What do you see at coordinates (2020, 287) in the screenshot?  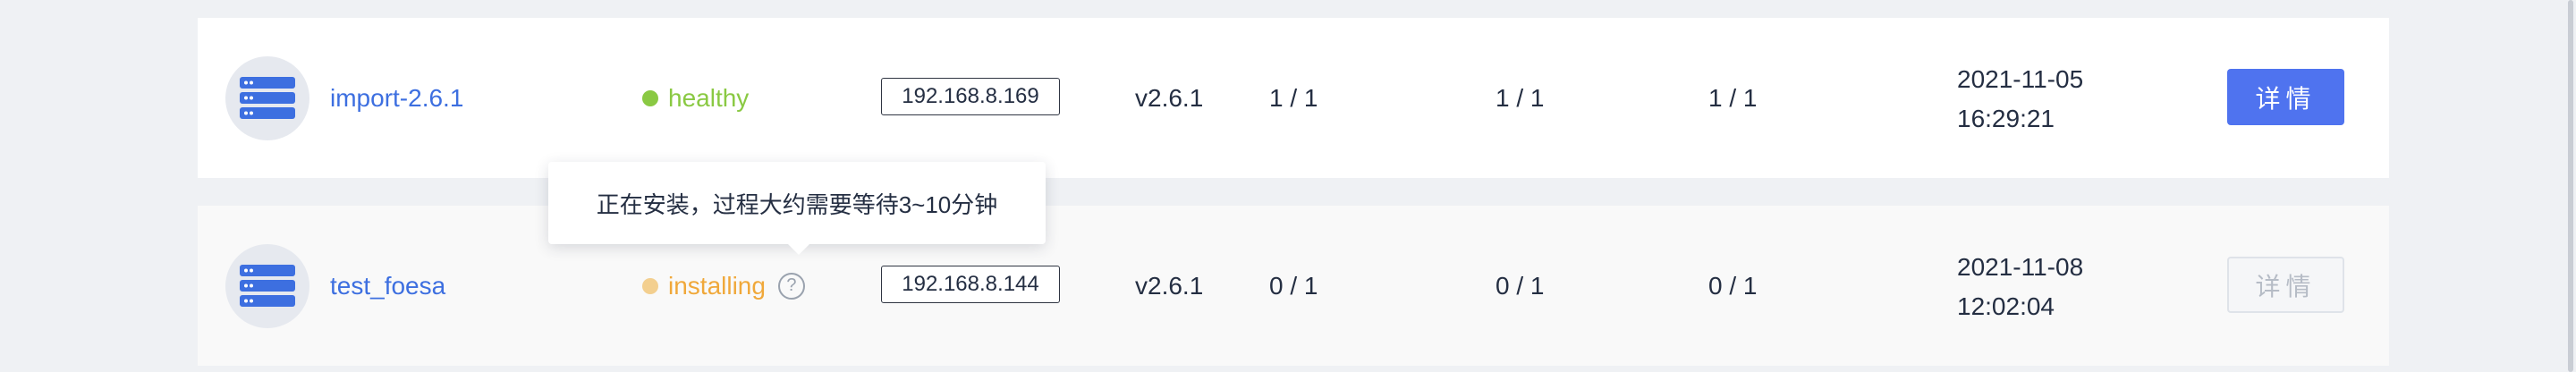 I see `created-time: 2021-11-08 12:02:04` at bounding box center [2020, 287].